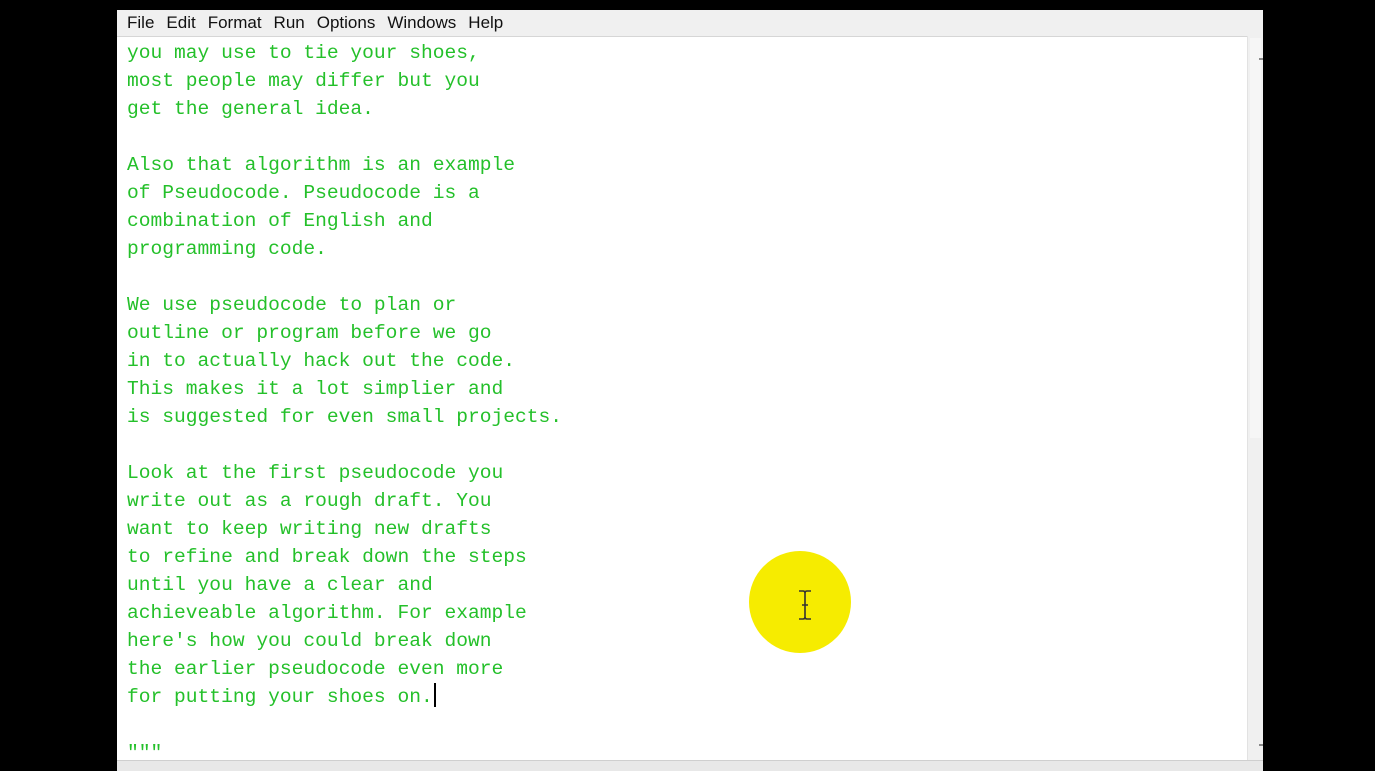 The height and width of the screenshot is (771, 1375). I want to click on code-line: Look at the first pseudocode you, so click(344, 473).